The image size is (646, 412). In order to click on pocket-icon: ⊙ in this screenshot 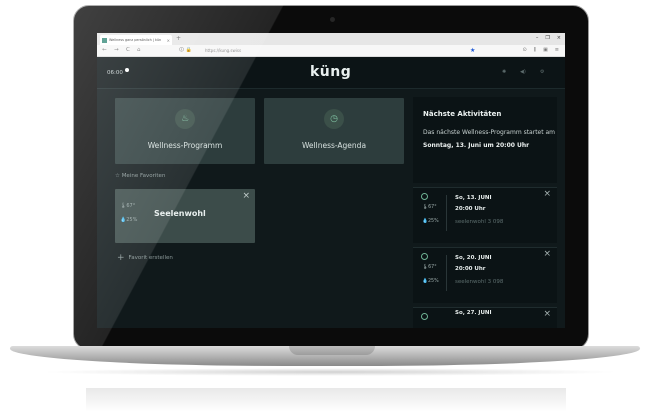, I will do `click(525, 50)`.